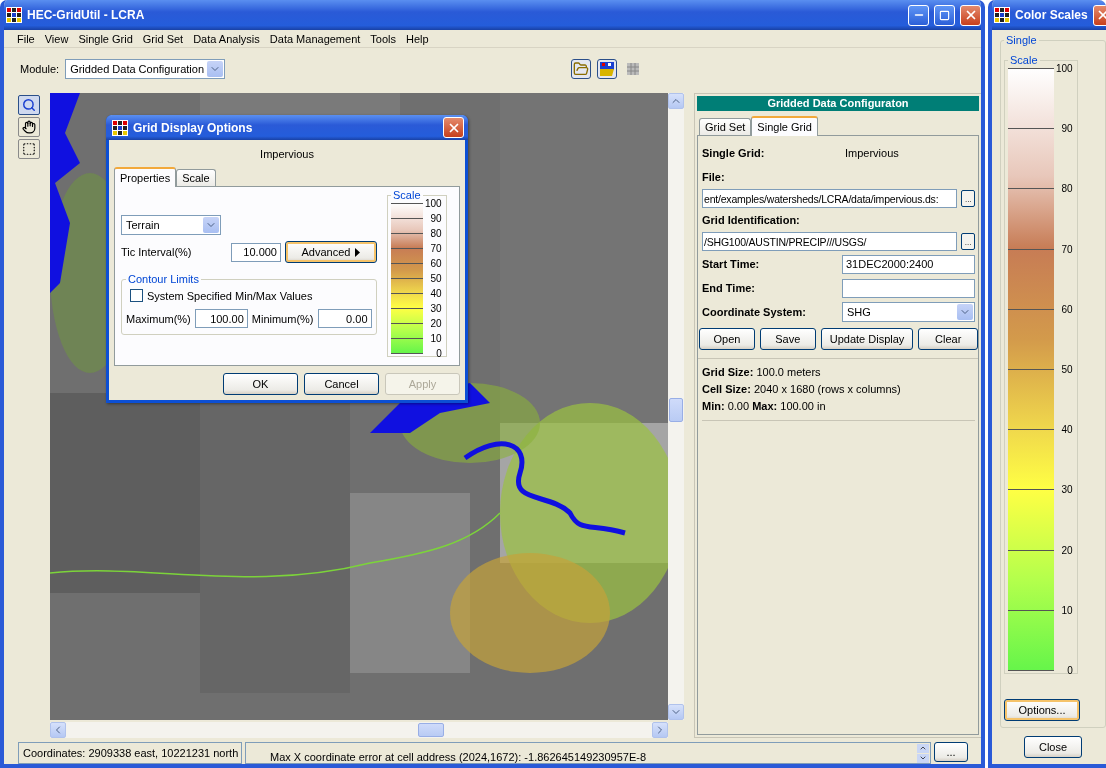 Image resolution: width=1106 pixels, height=768 pixels. What do you see at coordinates (713, 177) in the screenshot?
I see `field-label: File:` at bounding box center [713, 177].